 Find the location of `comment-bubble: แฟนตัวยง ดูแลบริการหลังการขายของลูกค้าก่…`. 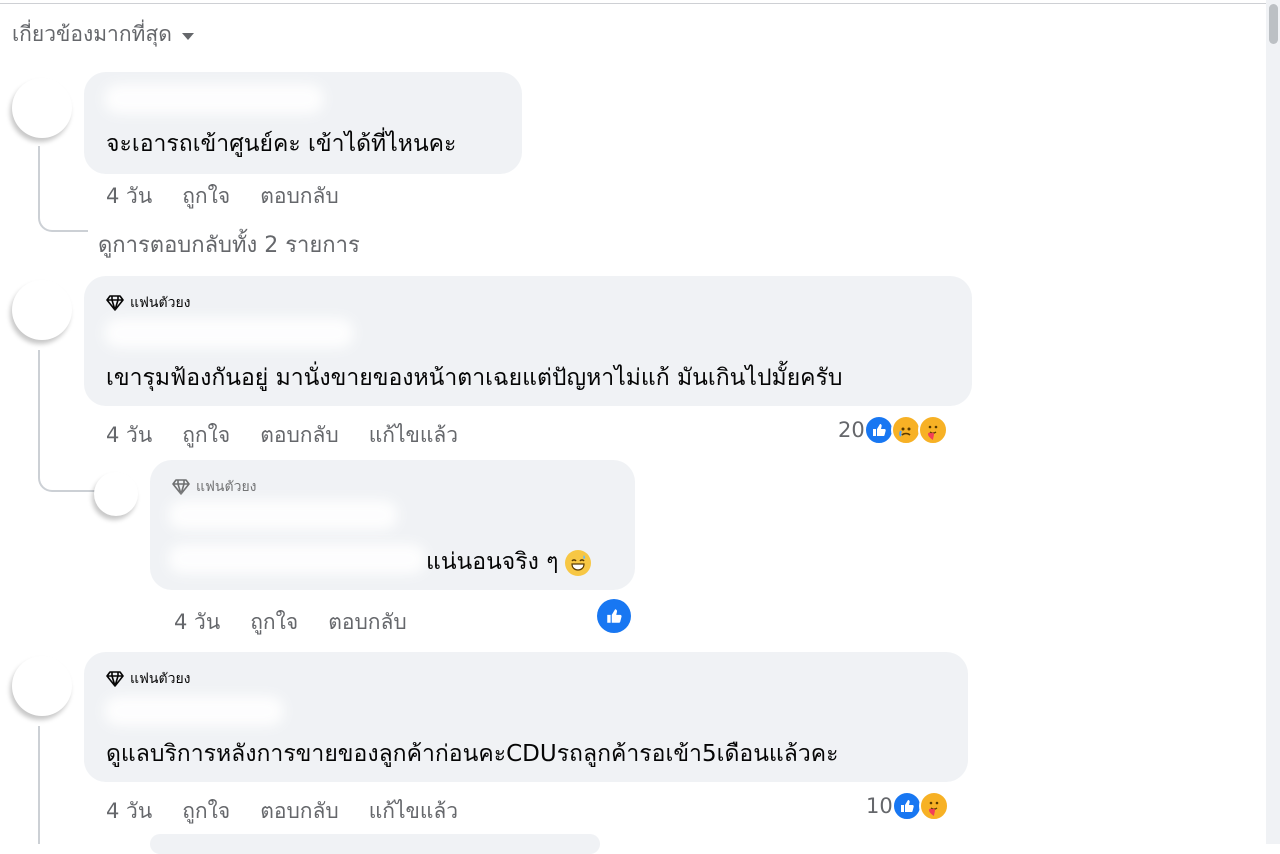

comment-bubble: แฟนตัวยง ดูแลบริการหลังการขายของลูกค้าก่… is located at coordinates (526, 717).